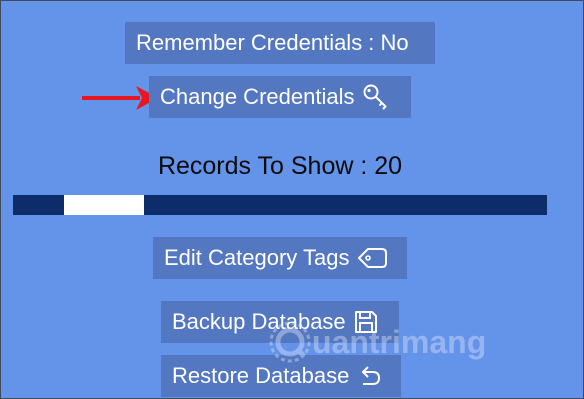 This screenshot has width=584, height=399. Describe the element at coordinates (366, 322) in the screenshot. I see `floppy-disk-icon` at that location.